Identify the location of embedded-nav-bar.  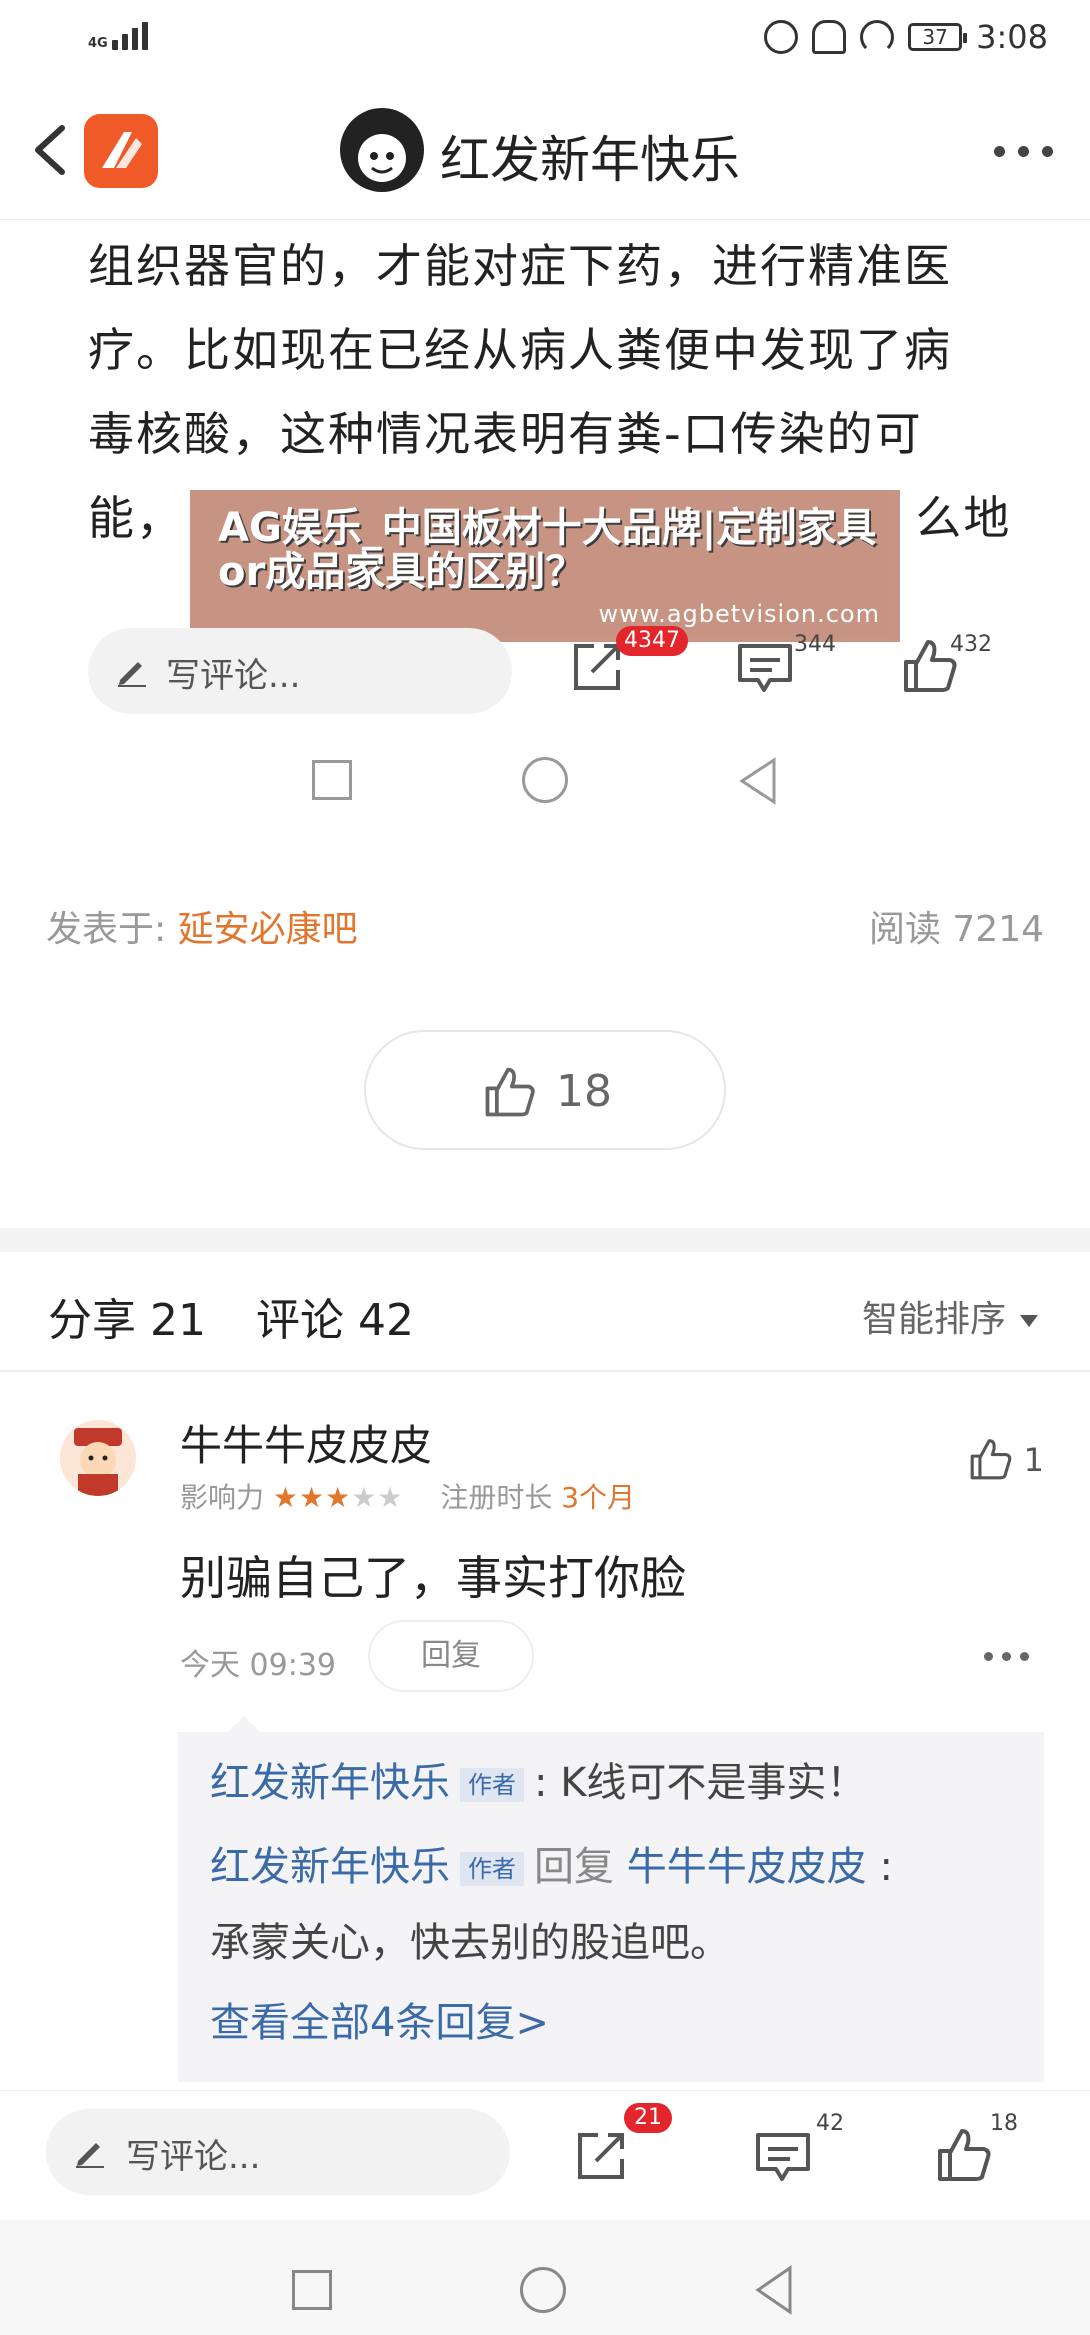
(545, 781).